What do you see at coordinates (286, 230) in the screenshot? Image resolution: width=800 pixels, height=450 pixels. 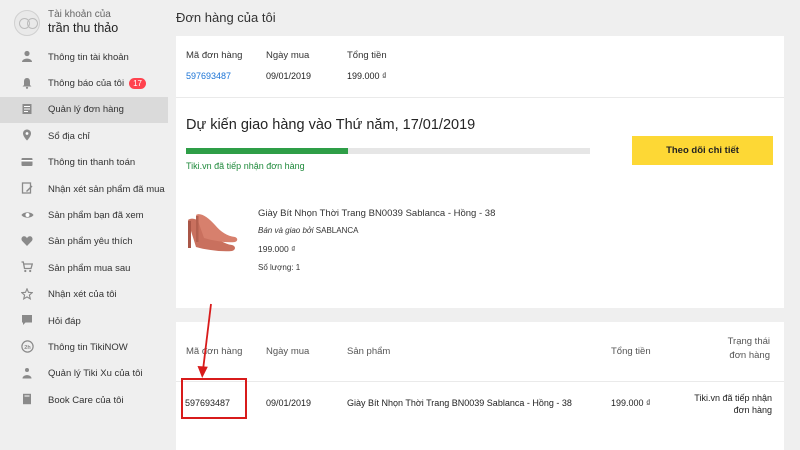 I see `seller-prefix: Bán và giao bởi` at bounding box center [286, 230].